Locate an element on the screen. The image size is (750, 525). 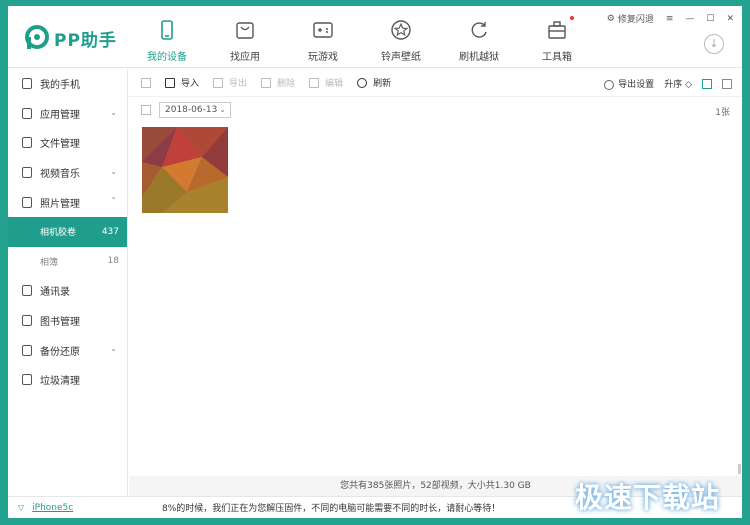
device-selector: ▽ iPhone5c is located at coordinates (68, 508).